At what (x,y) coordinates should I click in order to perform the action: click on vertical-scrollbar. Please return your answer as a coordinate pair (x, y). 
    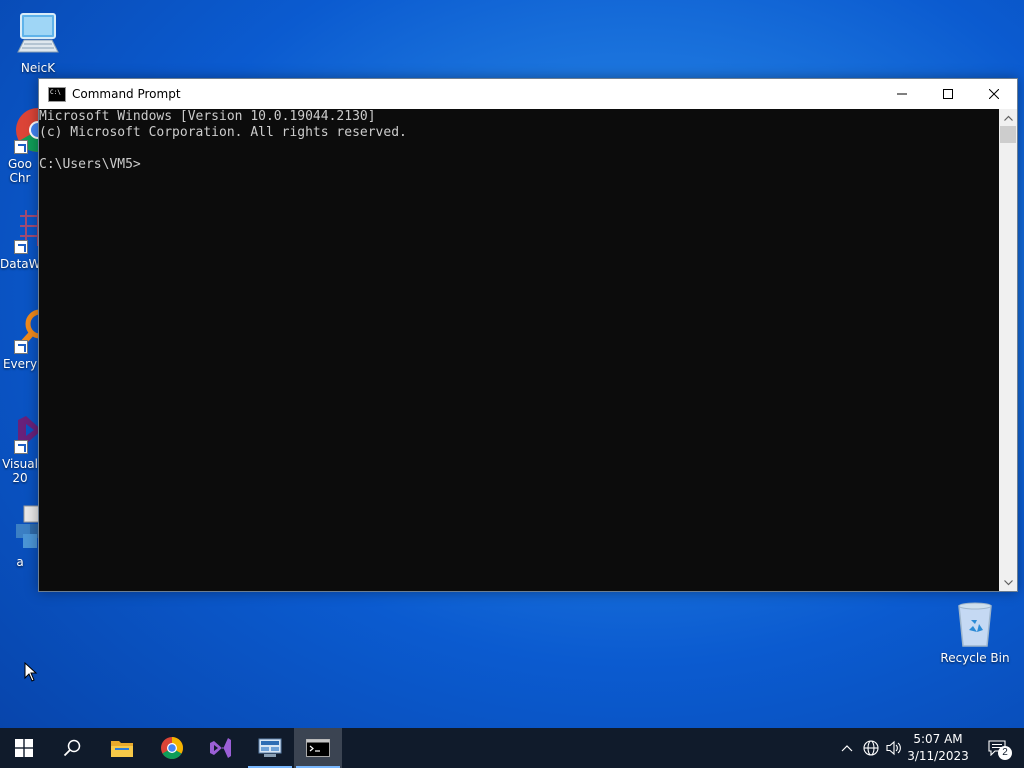
    Looking at the image, I should click on (1008, 350).